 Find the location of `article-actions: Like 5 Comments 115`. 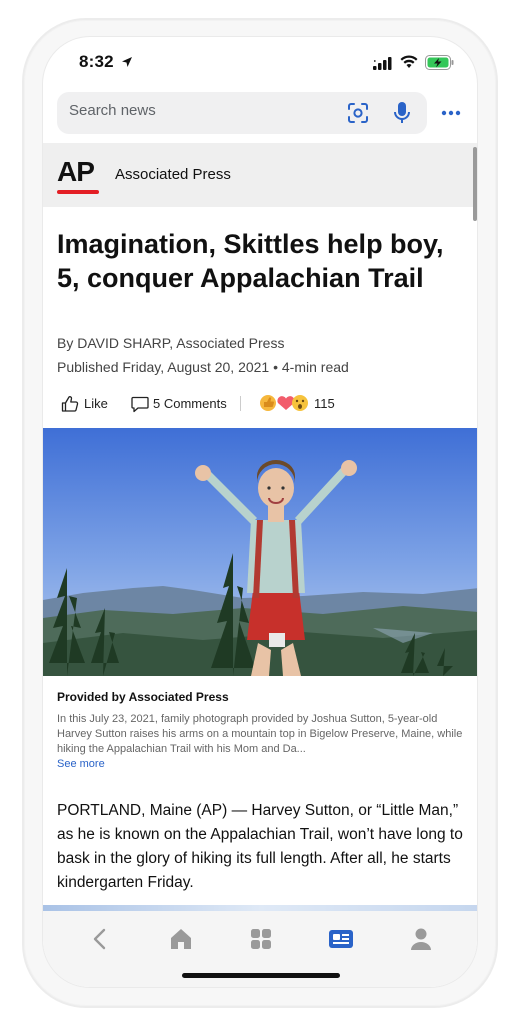

article-actions: Like 5 Comments 115 is located at coordinates (262, 404).